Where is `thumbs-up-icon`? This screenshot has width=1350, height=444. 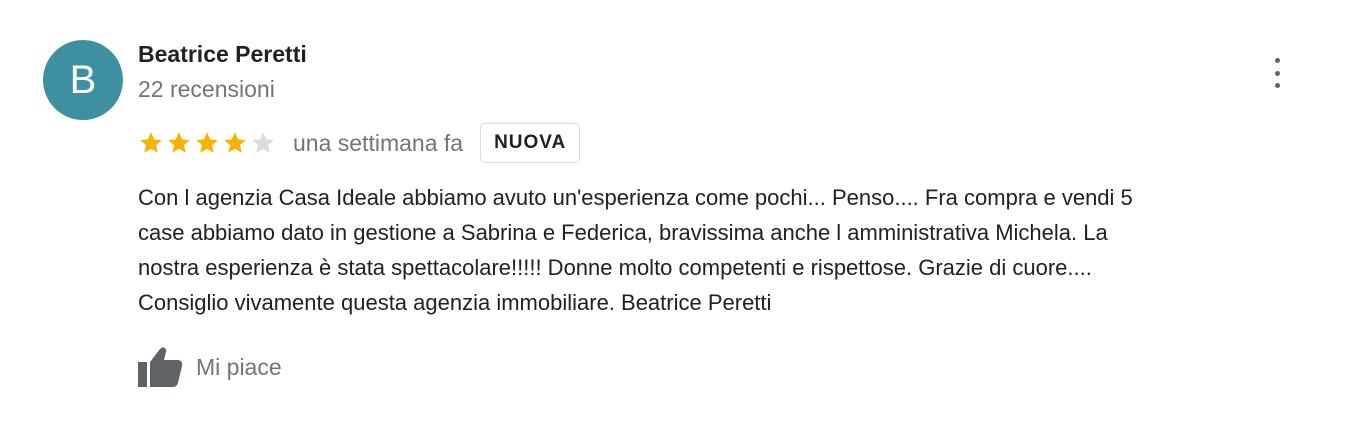 thumbs-up-icon is located at coordinates (160, 367).